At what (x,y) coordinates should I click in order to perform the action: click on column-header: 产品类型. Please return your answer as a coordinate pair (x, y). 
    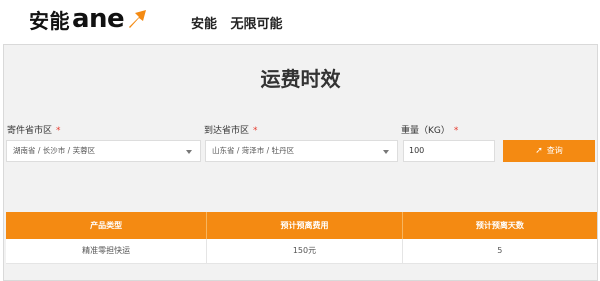
    Looking at the image, I should click on (106, 225).